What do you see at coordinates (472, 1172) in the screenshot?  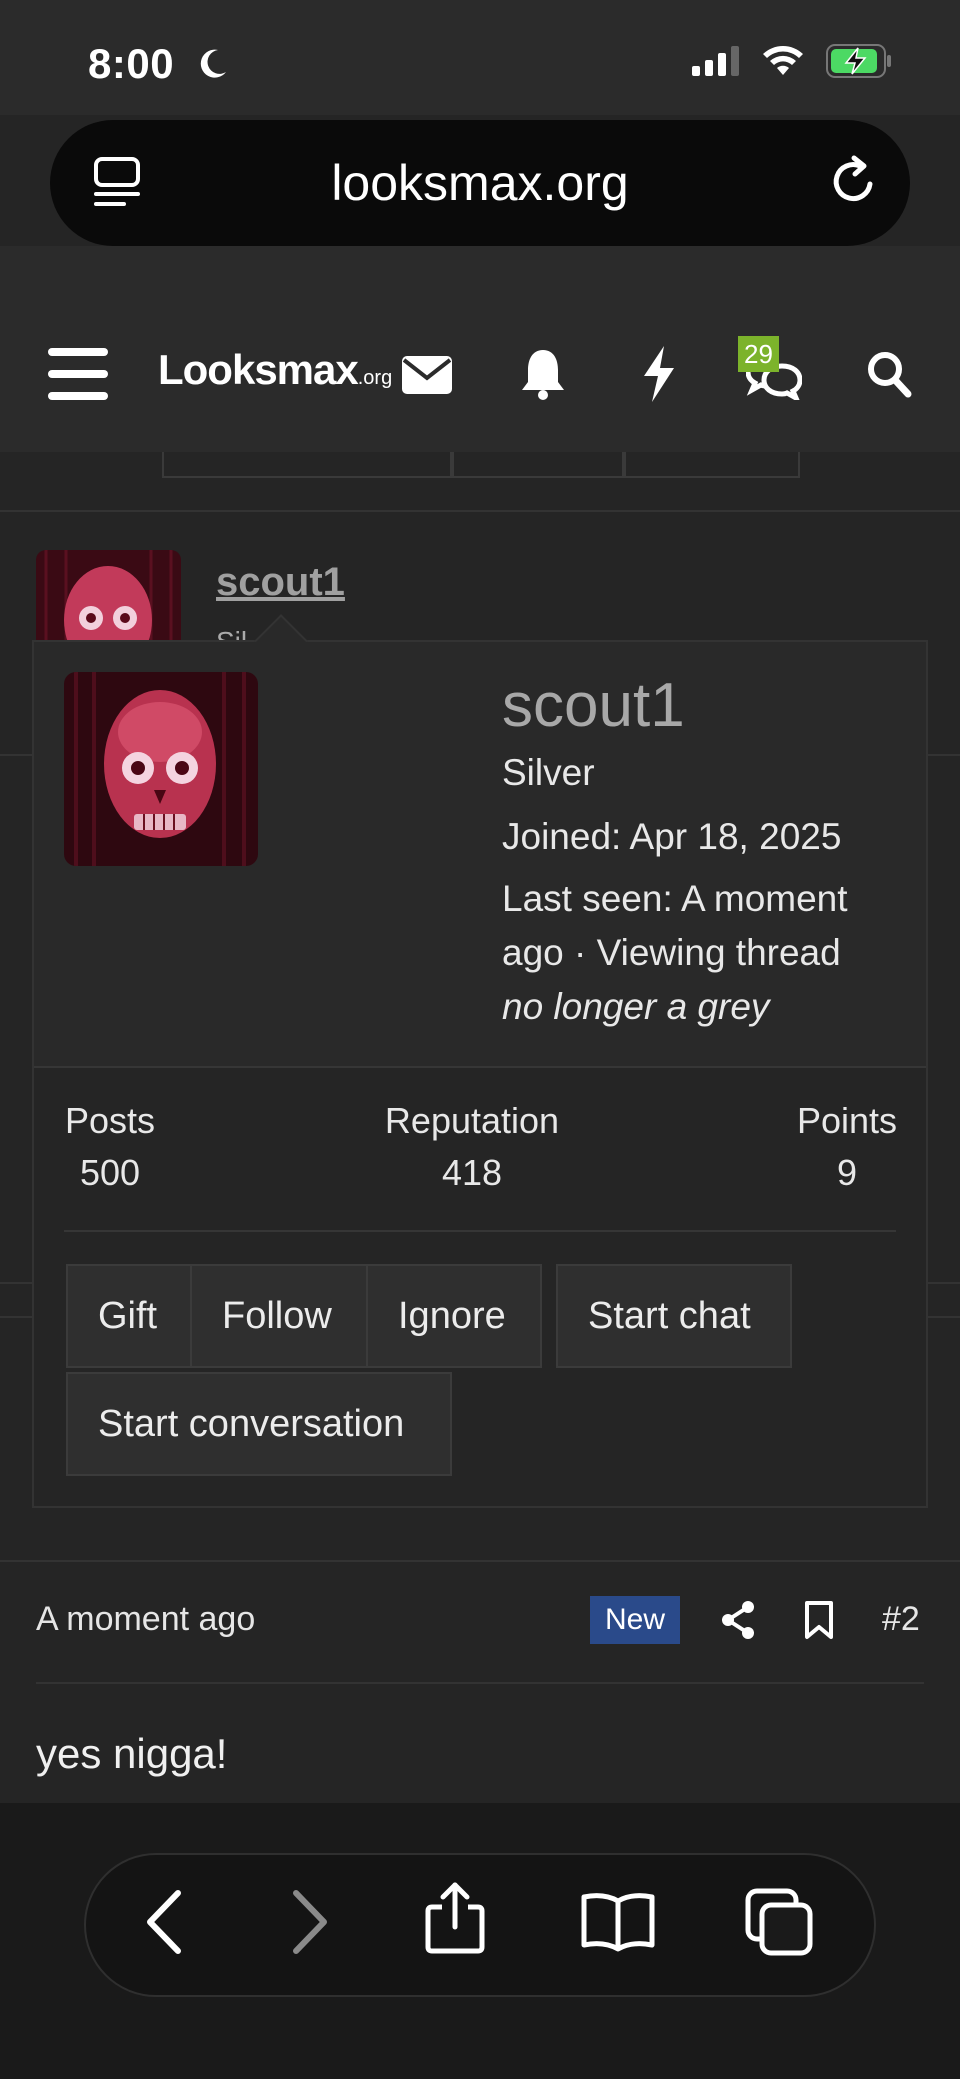 I see `stat-value: 418` at bounding box center [472, 1172].